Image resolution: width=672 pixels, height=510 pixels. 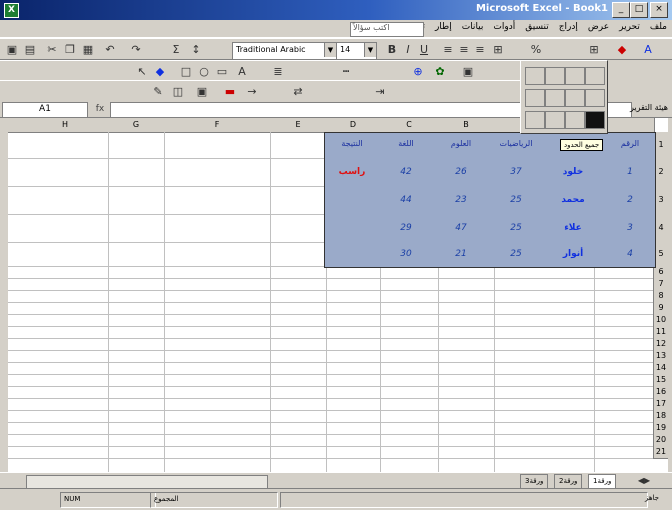 What do you see at coordinates (630, 228) in the screenshot?
I see `table-cell: 3` at bounding box center [630, 228].